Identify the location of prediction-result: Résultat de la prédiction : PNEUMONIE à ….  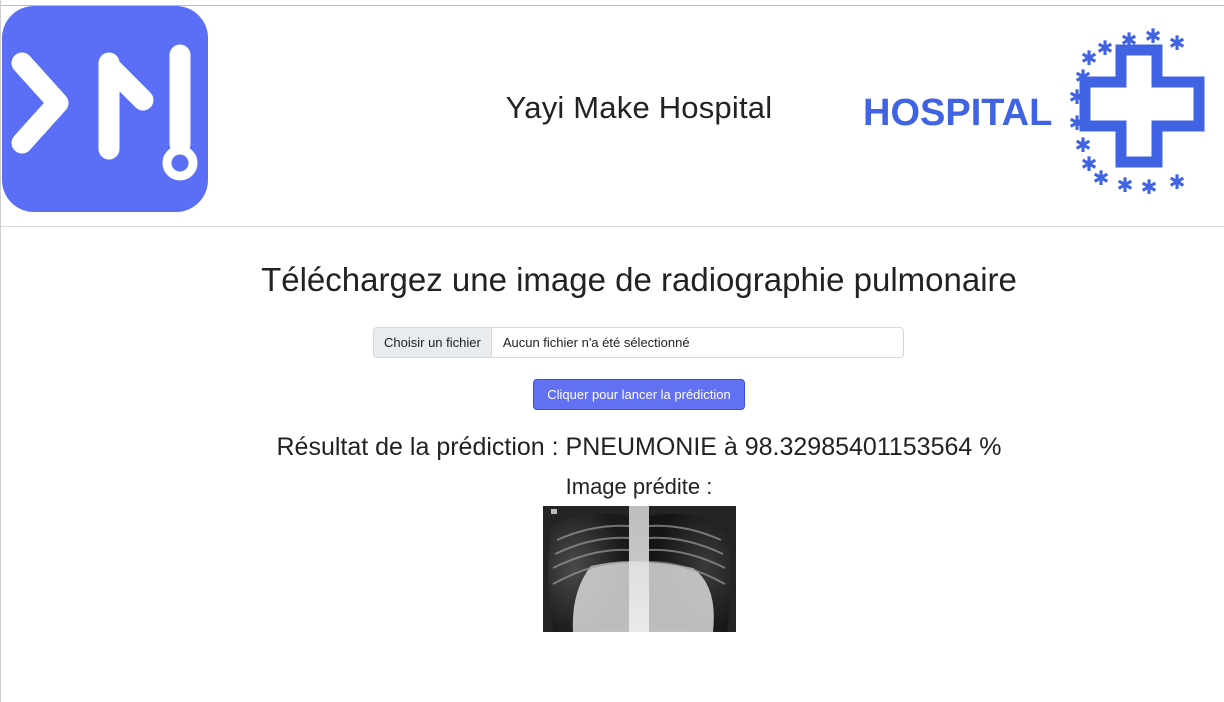
(639, 447).